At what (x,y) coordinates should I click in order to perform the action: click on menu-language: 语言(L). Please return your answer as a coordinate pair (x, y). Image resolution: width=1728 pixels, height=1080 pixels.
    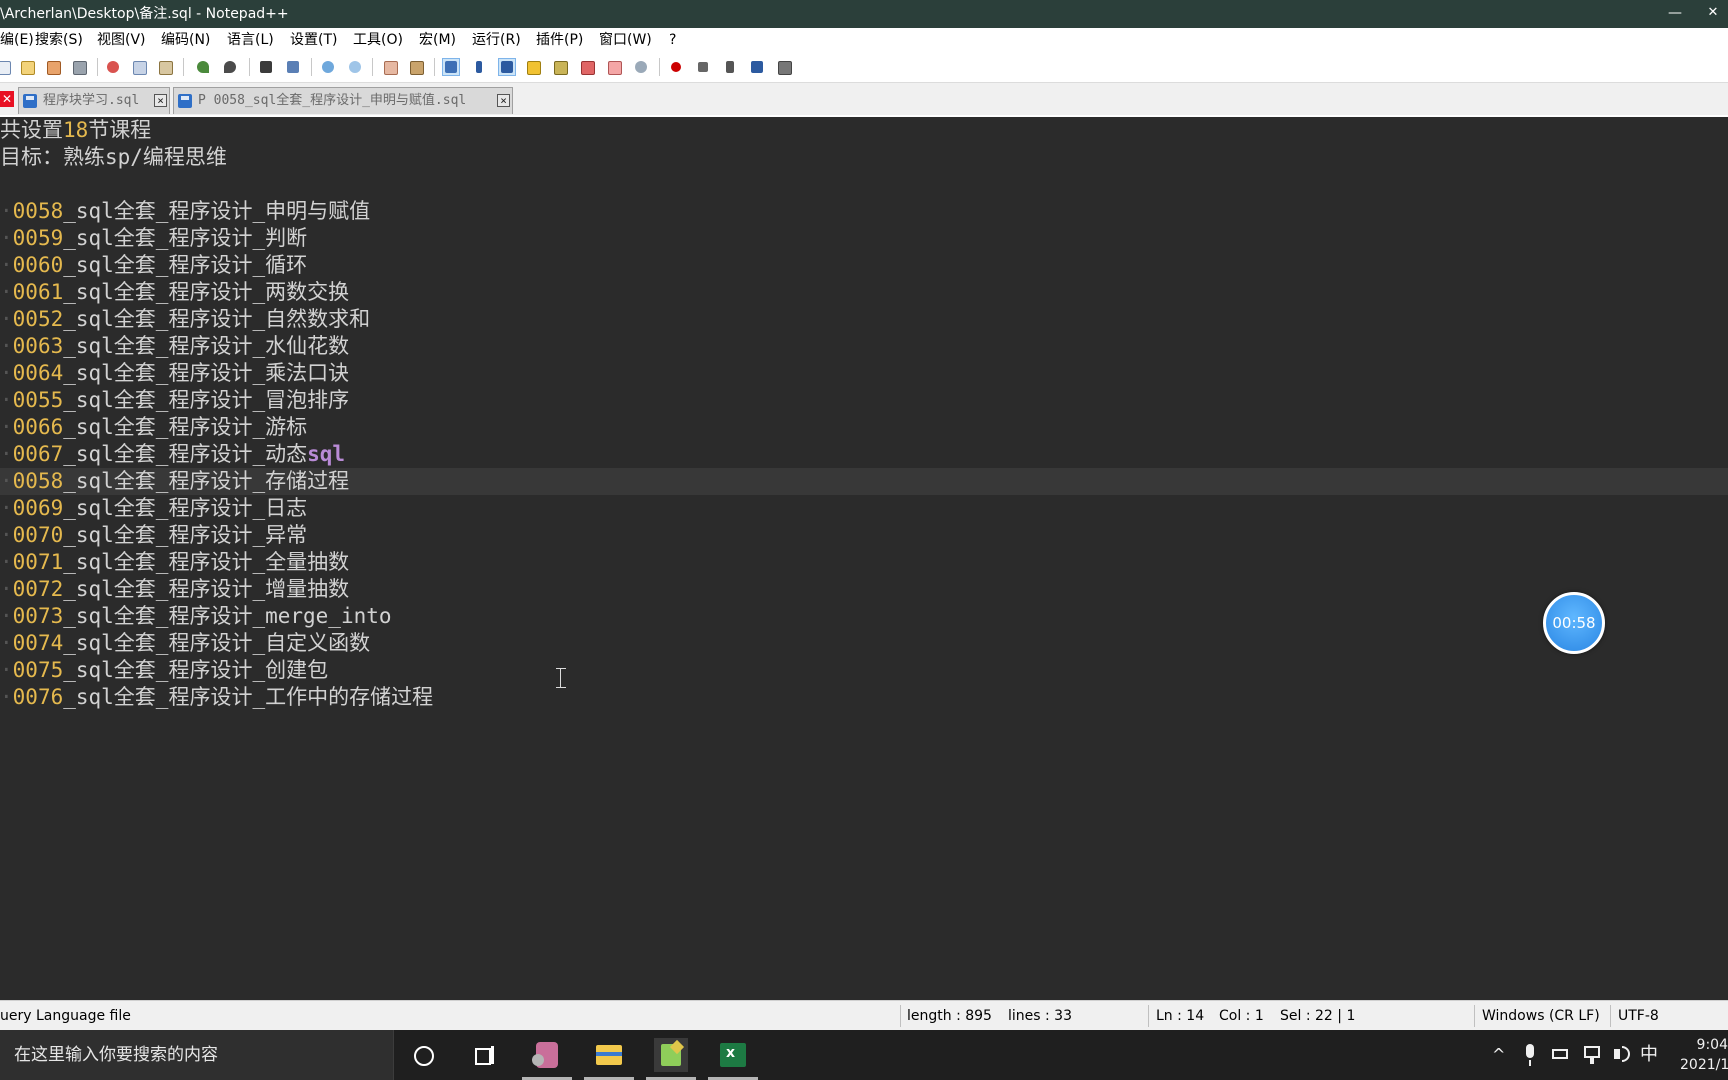
    Looking at the image, I should click on (250, 40).